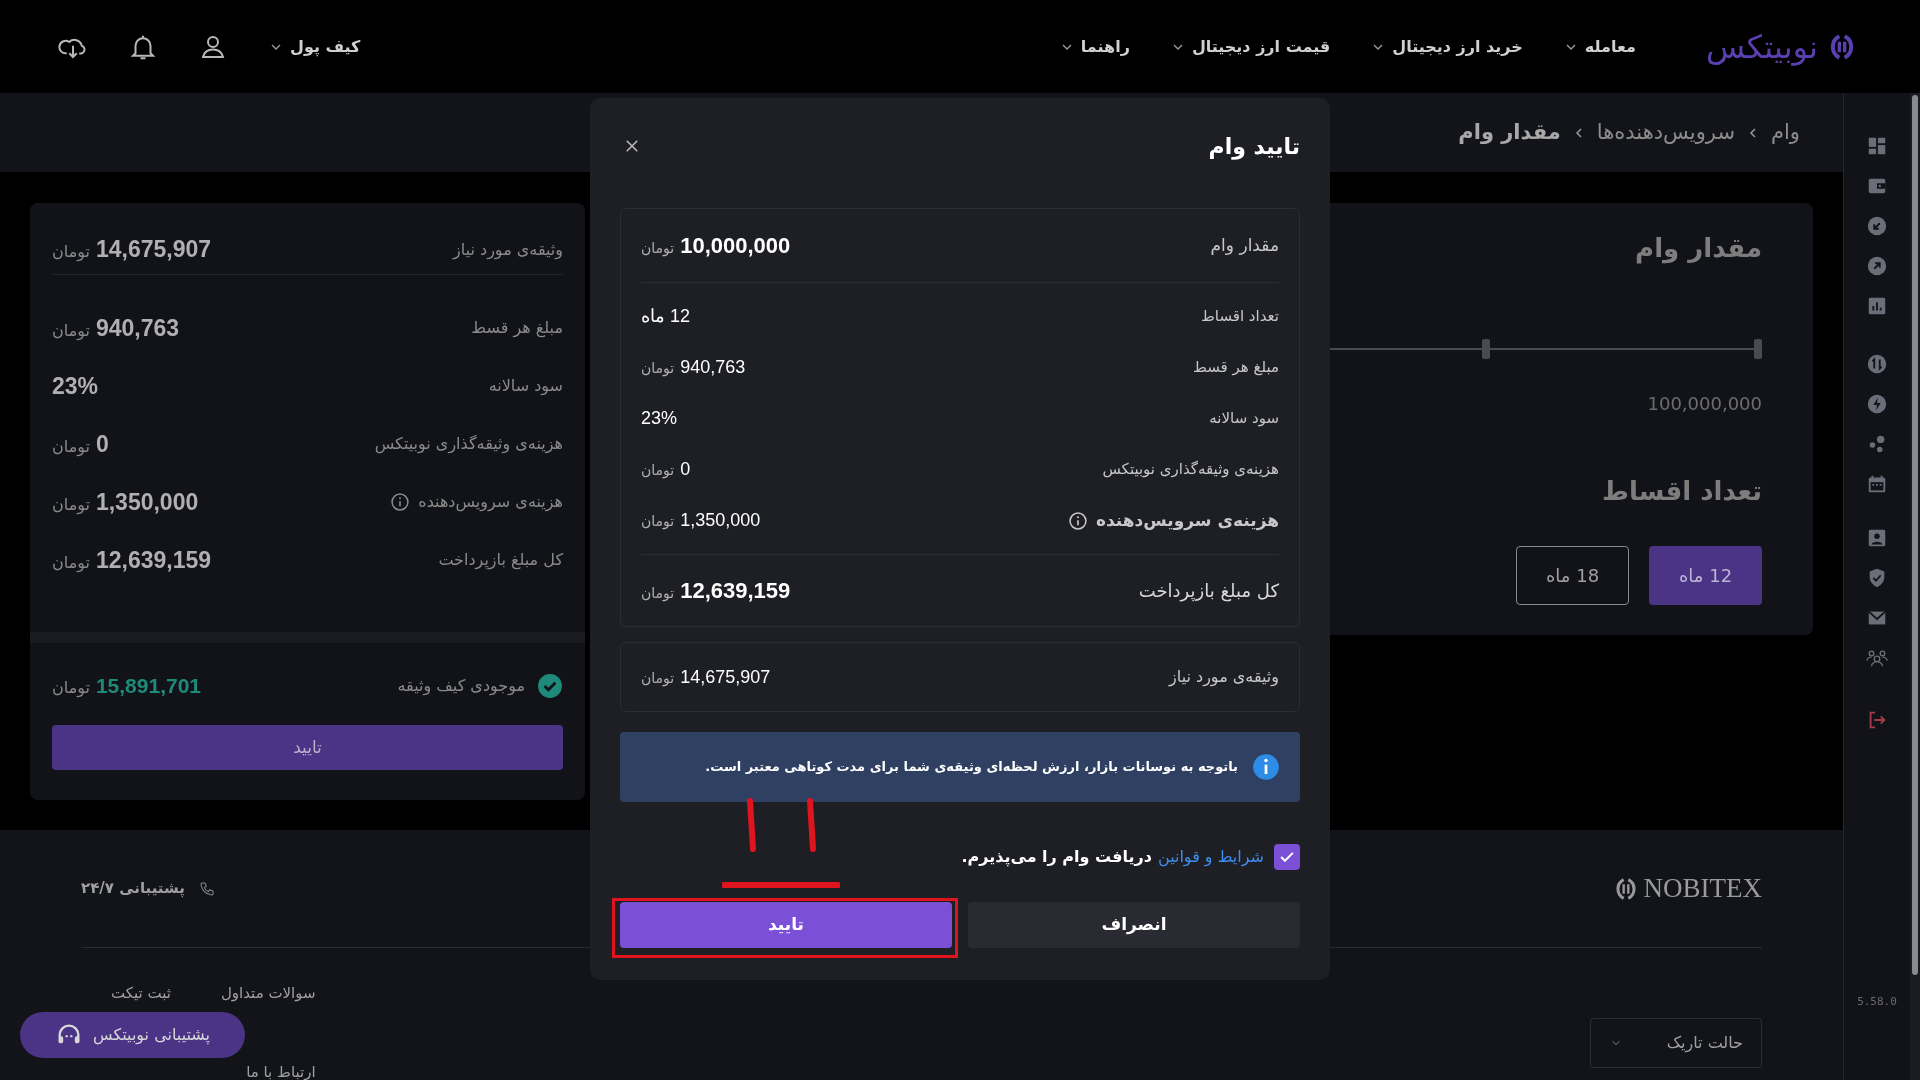 This screenshot has height=1080, width=1920. I want to click on row-label: موجودی کیف وثیقه, so click(461, 686).